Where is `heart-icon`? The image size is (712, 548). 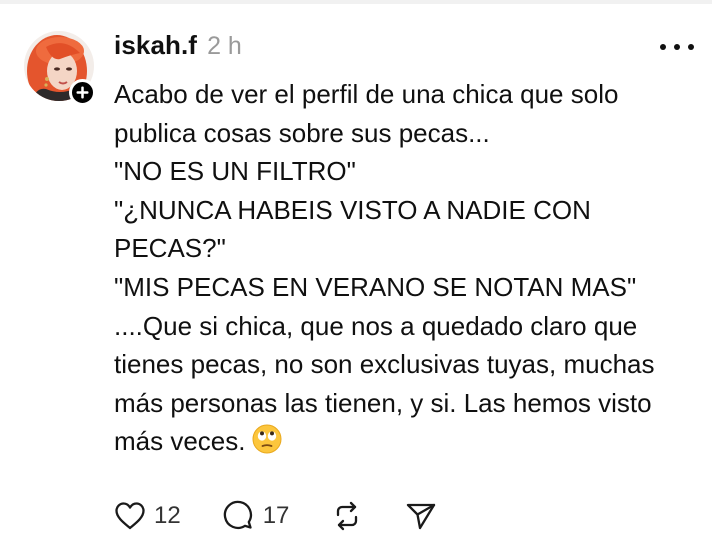 heart-icon is located at coordinates (130, 516).